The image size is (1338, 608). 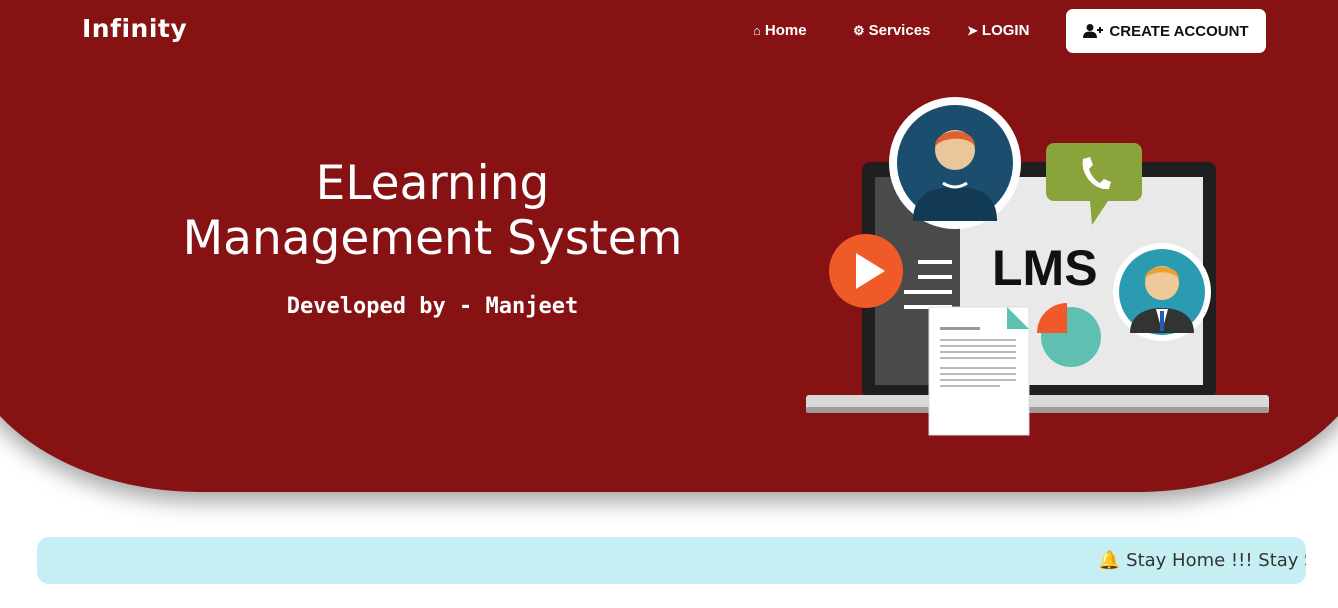 I want to click on sign-in-icon: ➤, so click(x=972, y=30).